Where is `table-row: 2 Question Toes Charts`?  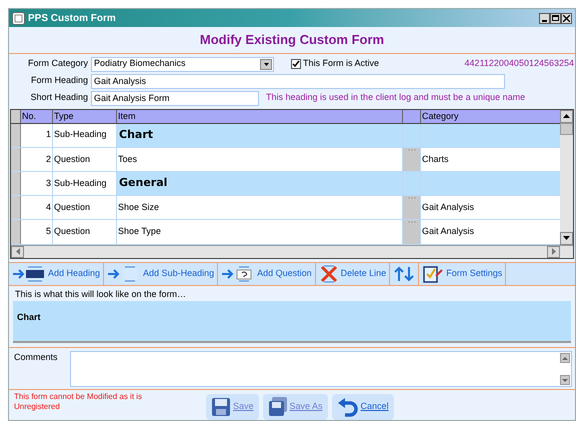 table-row: 2 Question Toes Charts is located at coordinates (285, 160).